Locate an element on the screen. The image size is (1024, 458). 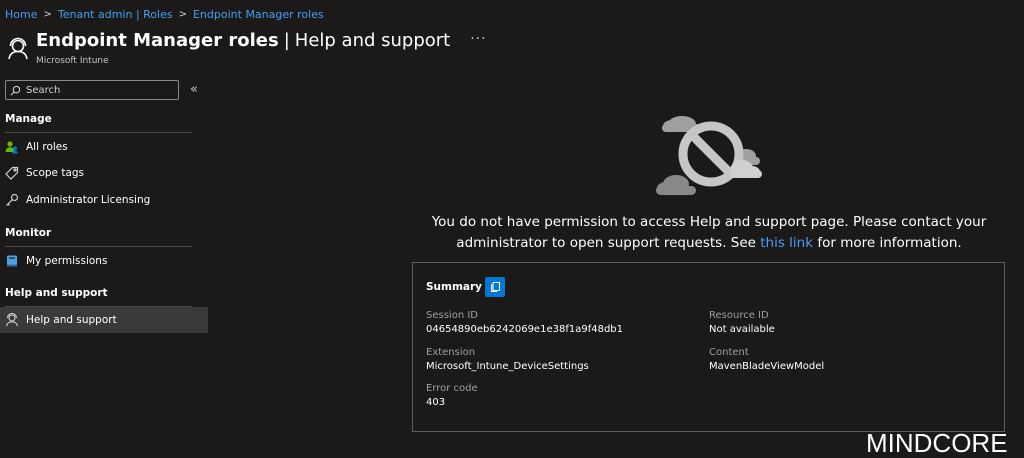
search-input is located at coordinates (96, 90).